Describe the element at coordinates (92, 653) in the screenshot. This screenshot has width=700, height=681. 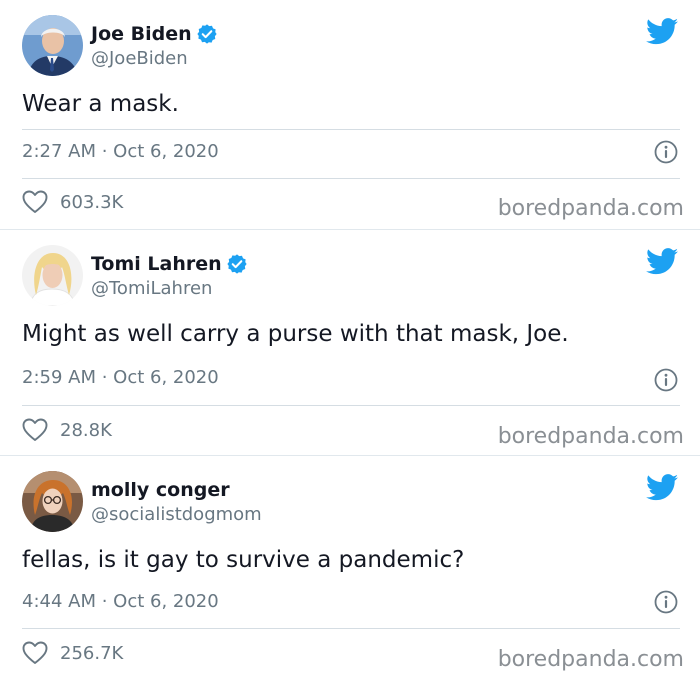
I see `like-count: 256.7K` at that location.